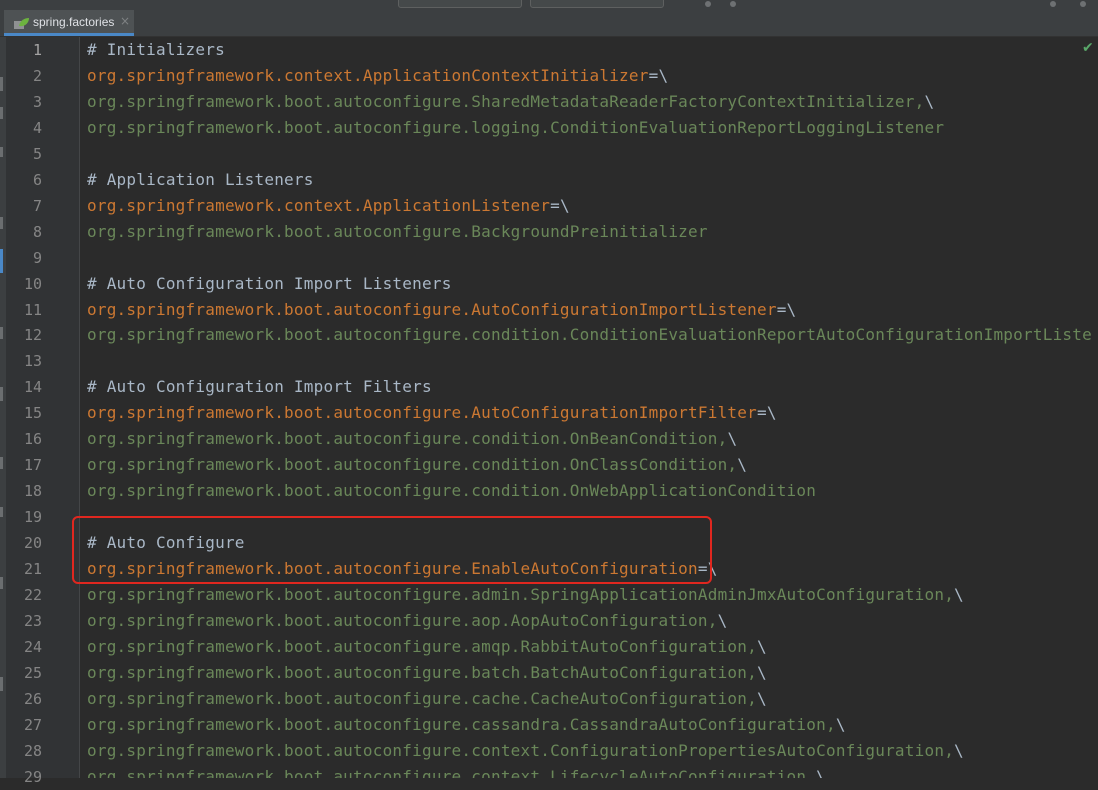 The width and height of the screenshot is (1098, 790). Describe the element at coordinates (32, 361) in the screenshot. I see `line-number: 13` at that location.